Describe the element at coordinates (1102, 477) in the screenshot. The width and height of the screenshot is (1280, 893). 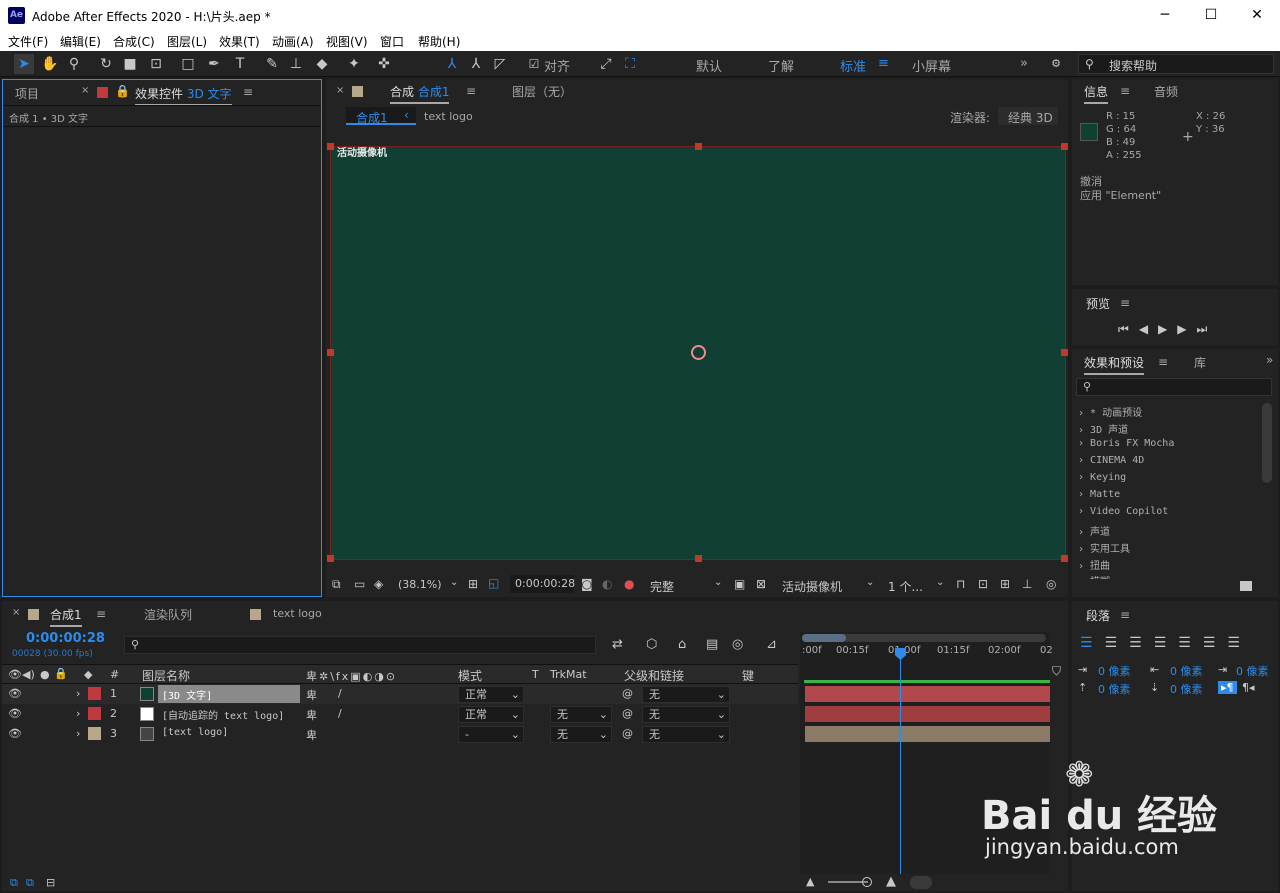
I see `effect-category: › Keying` at that location.